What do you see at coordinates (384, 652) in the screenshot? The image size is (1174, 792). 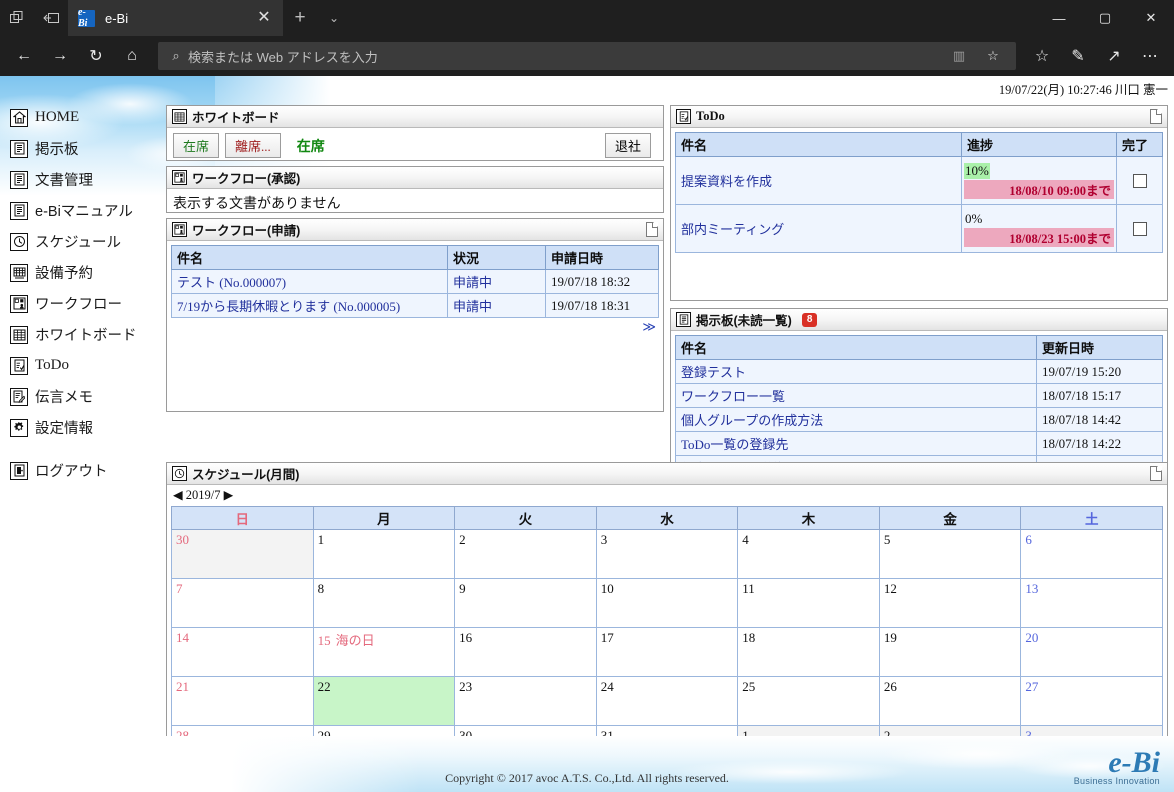 I see `calendar-day-cell: 15 海の日` at bounding box center [384, 652].